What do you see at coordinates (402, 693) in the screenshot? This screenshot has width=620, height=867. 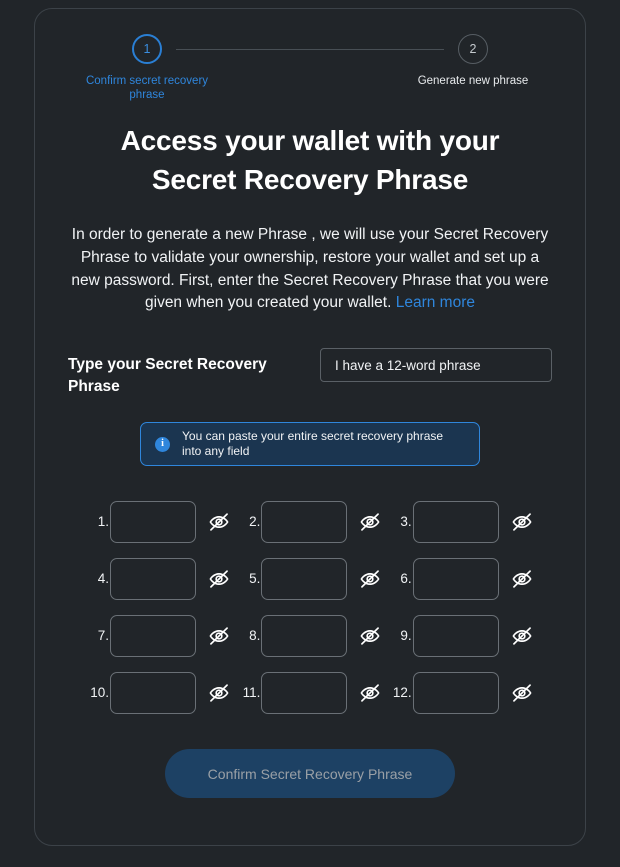 I see `recovery-word-number: 12.` at bounding box center [402, 693].